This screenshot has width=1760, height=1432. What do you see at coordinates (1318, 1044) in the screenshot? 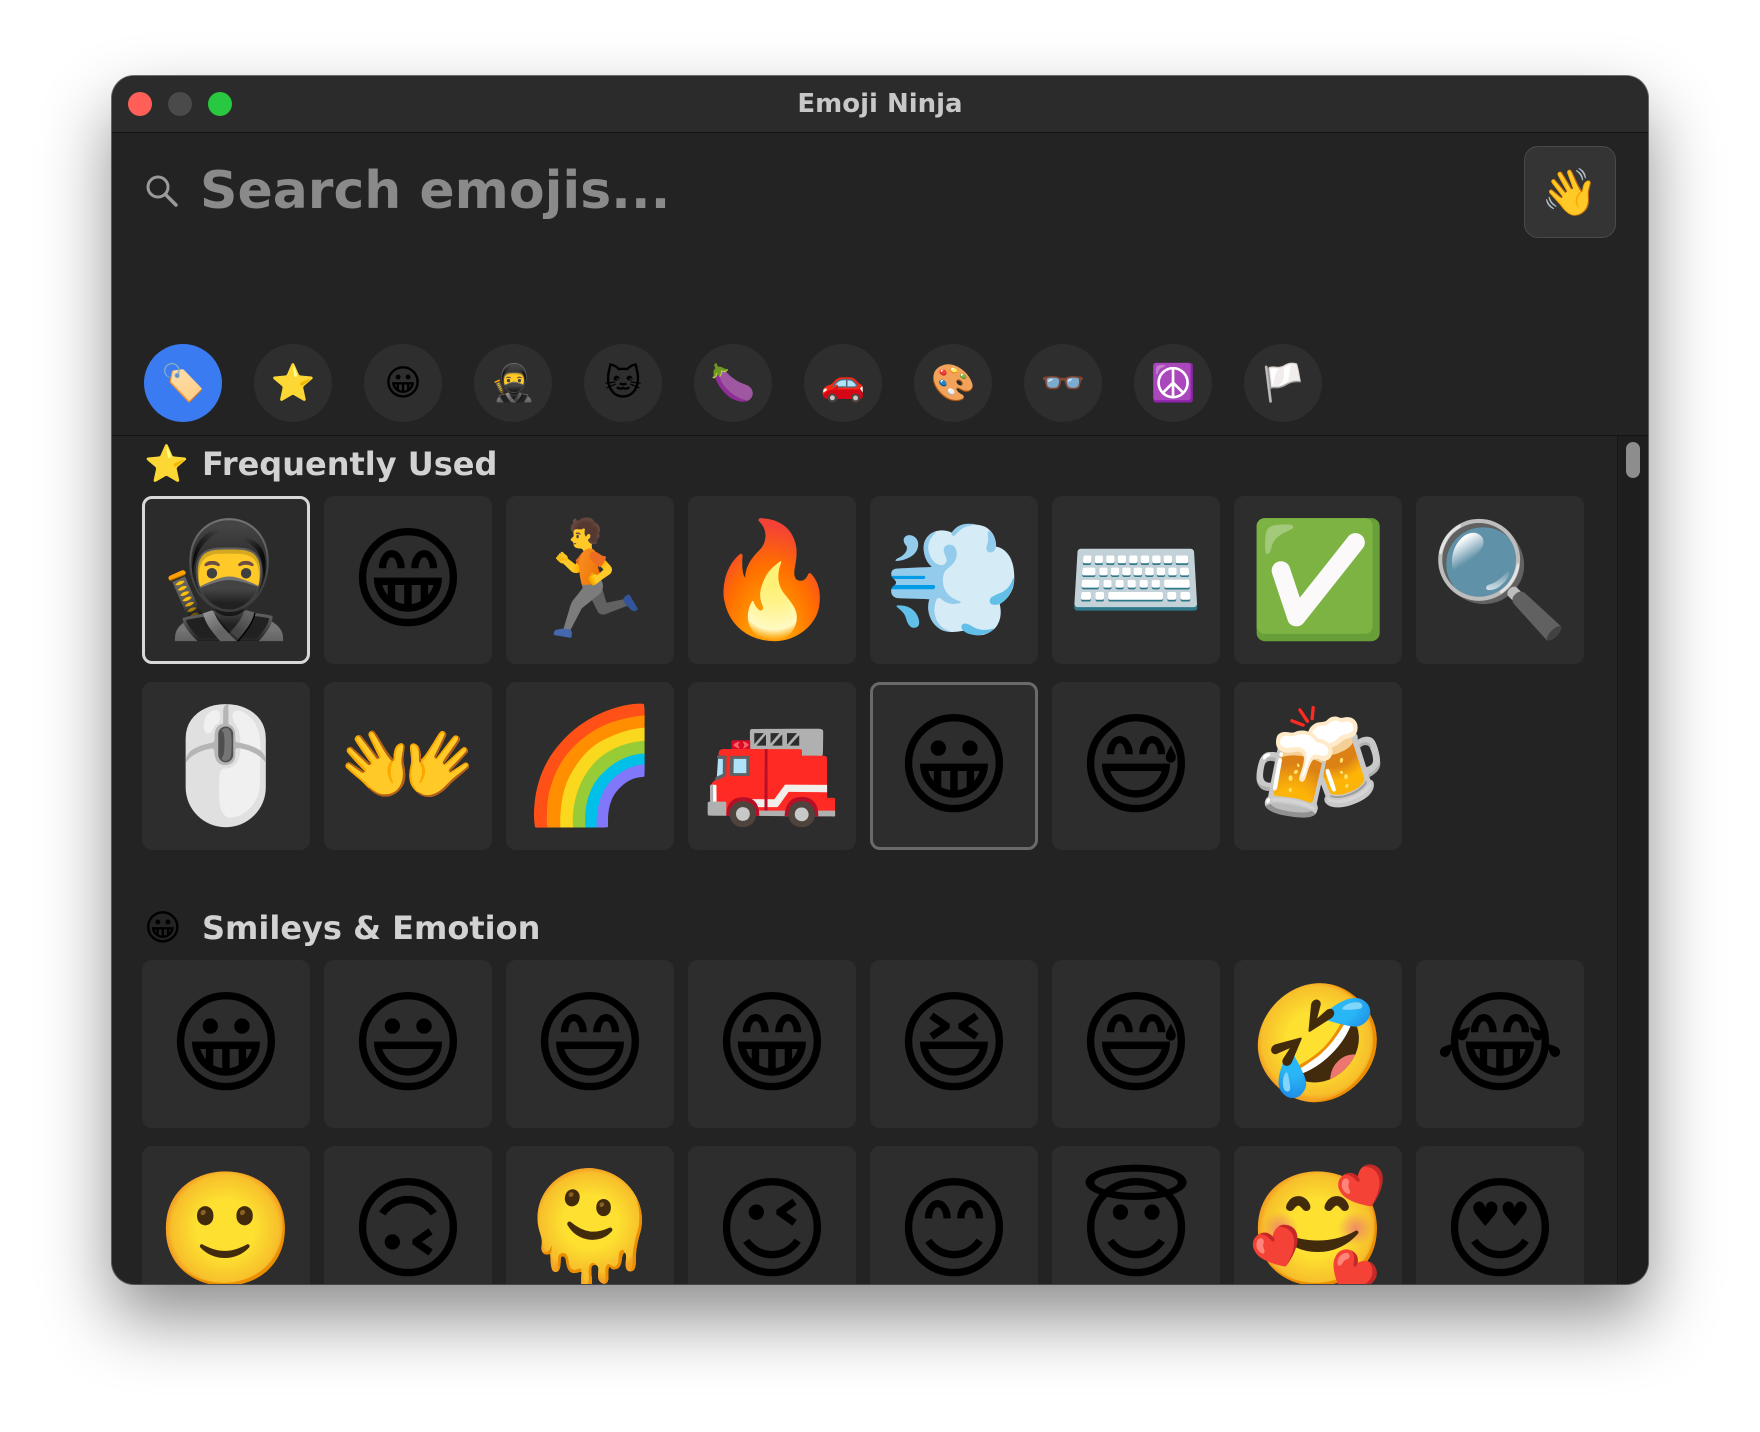
I see `emoji-cell: 🤣` at bounding box center [1318, 1044].